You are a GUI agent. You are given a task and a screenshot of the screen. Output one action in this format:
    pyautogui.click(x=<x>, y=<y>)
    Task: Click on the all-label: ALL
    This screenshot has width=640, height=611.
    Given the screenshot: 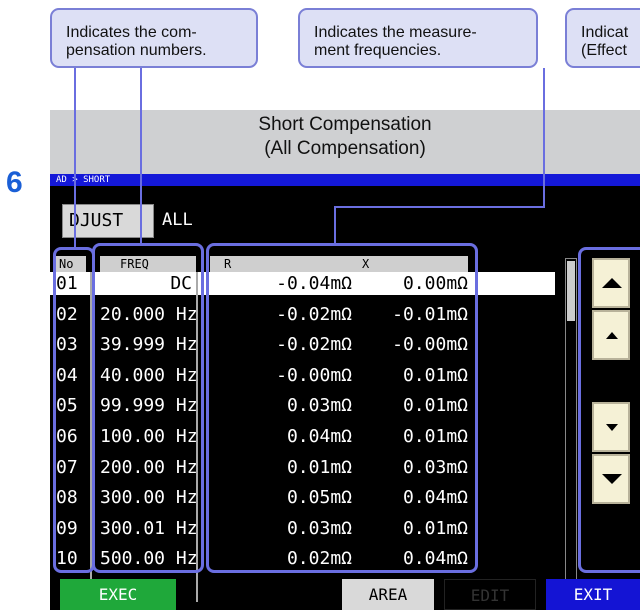 What is the action you would take?
    pyautogui.click(x=177, y=220)
    